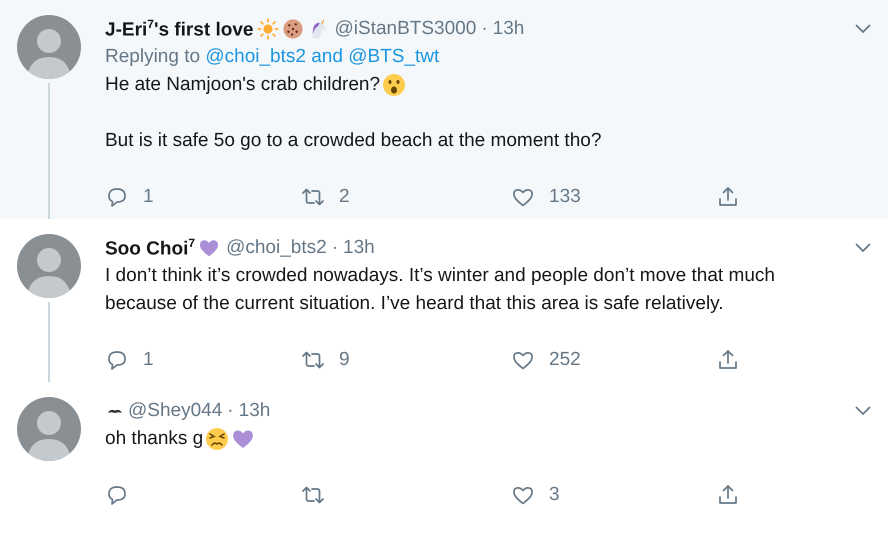 The height and width of the screenshot is (538, 888). Describe the element at coordinates (405, 29) in the screenshot. I see `user-handle: @iStanBTS3000` at that location.